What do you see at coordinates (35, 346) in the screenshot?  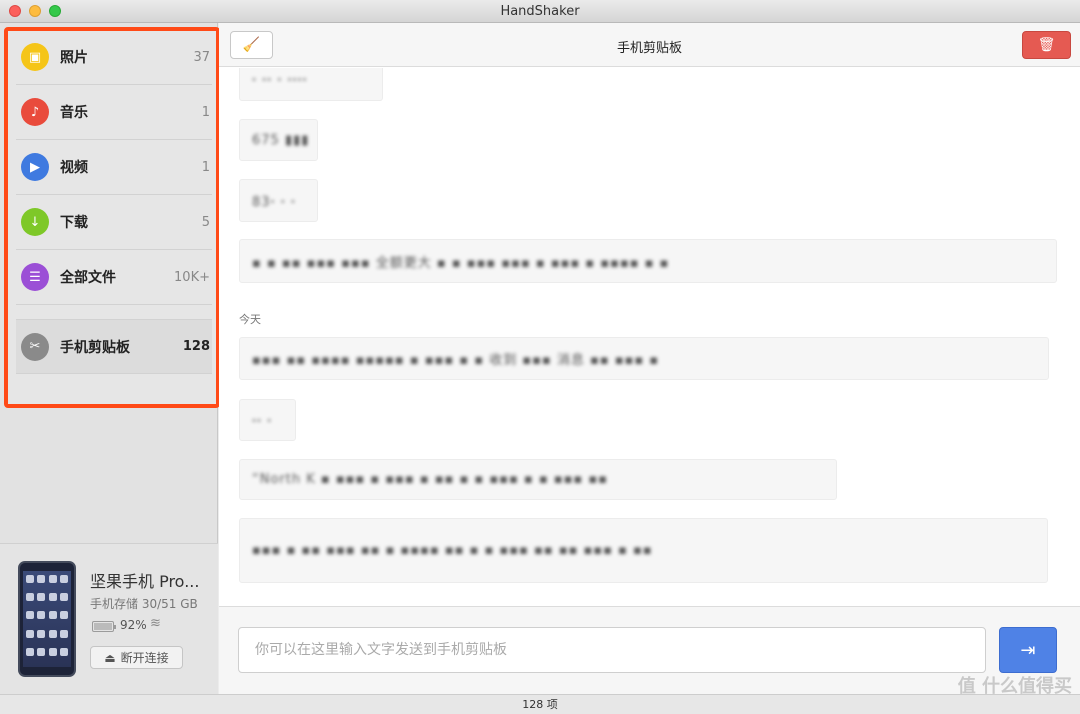 I see `scissors-icon: ✂` at bounding box center [35, 346].